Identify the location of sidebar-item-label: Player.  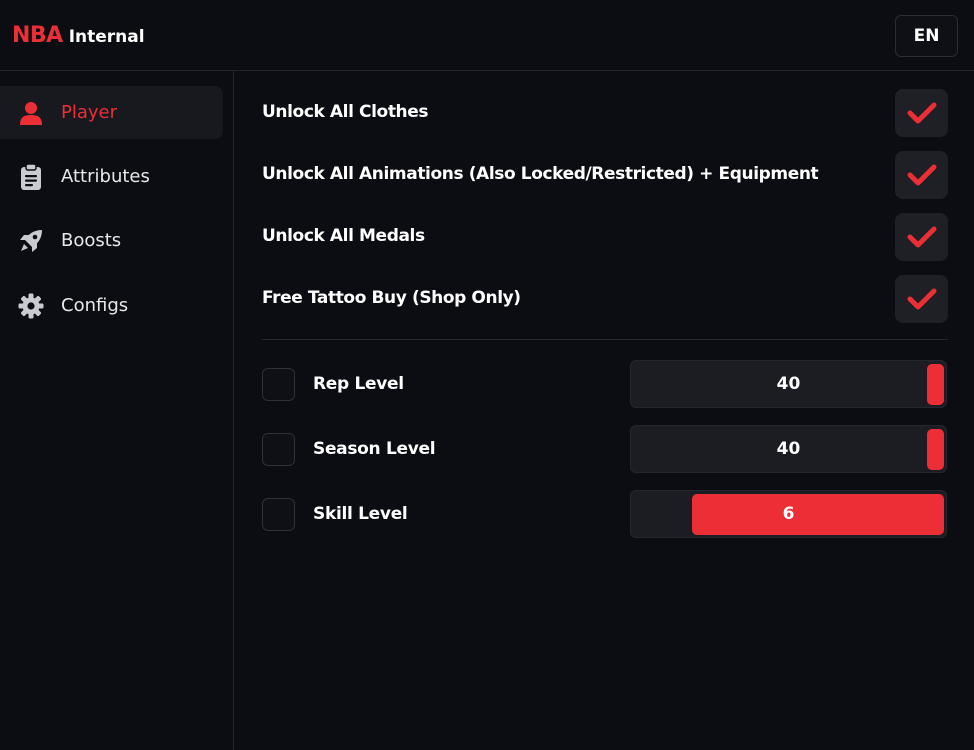
(89, 112).